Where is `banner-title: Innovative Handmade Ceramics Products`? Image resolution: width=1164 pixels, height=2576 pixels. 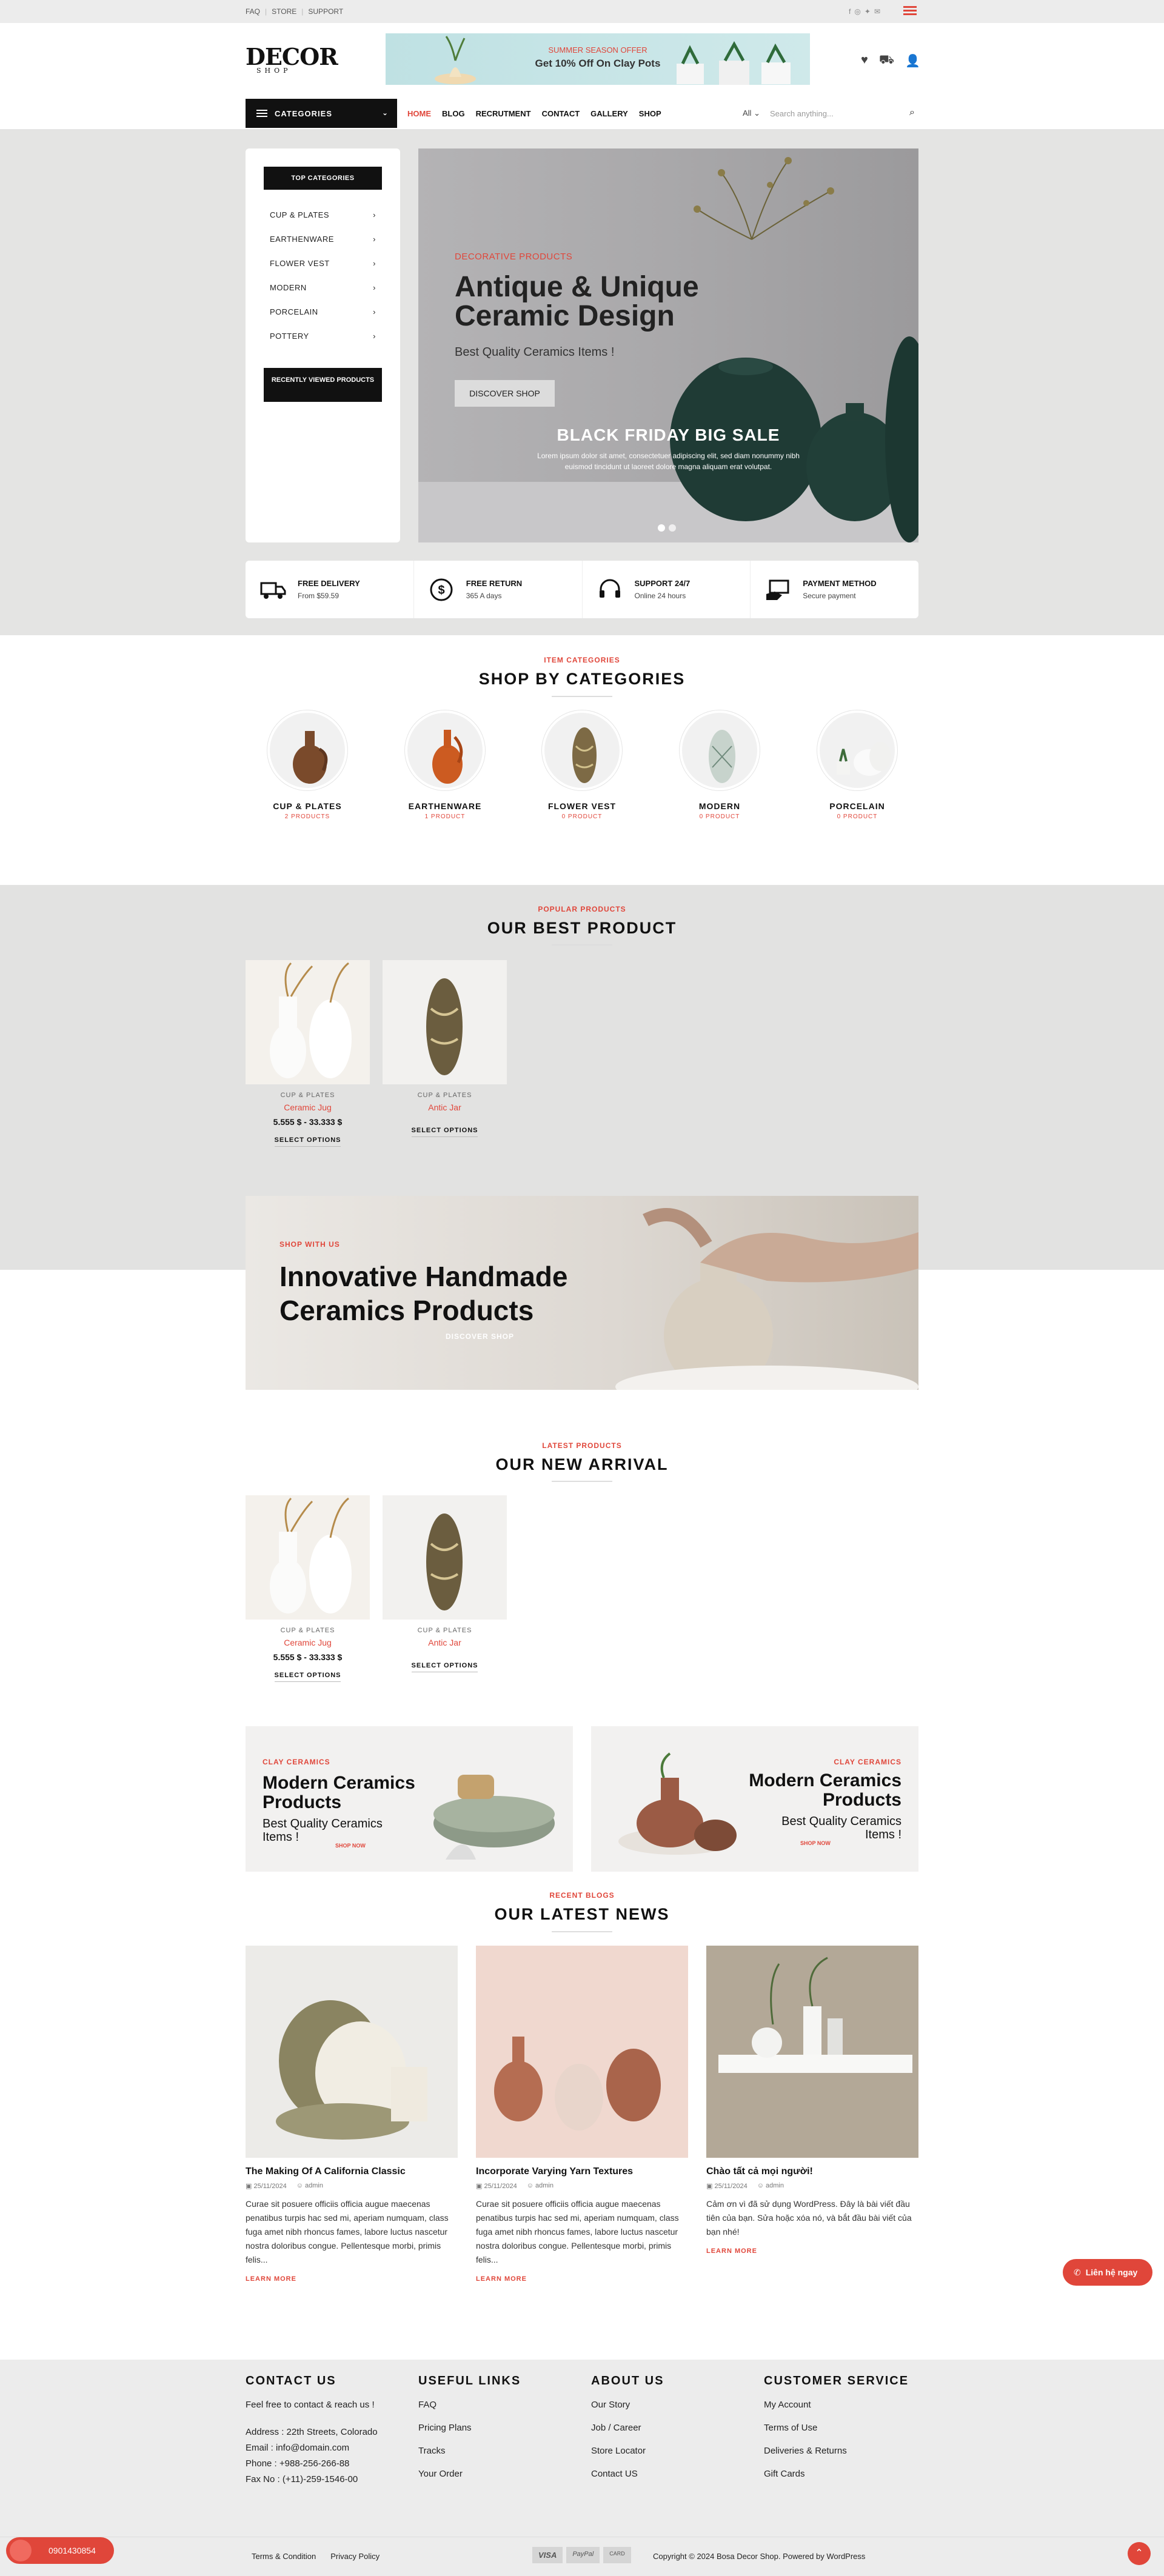 banner-title: Innovative Handmade Ceramics Products is located at coordinates (423, 1293).